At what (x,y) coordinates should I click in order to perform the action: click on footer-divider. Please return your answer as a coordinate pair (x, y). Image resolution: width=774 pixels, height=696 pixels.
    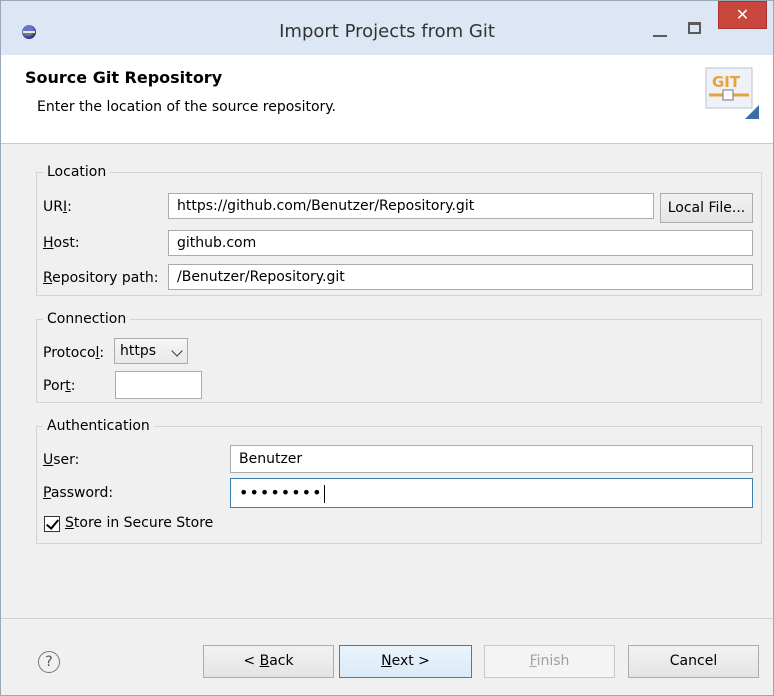
    Looking at the image, I should click on (387, 618).